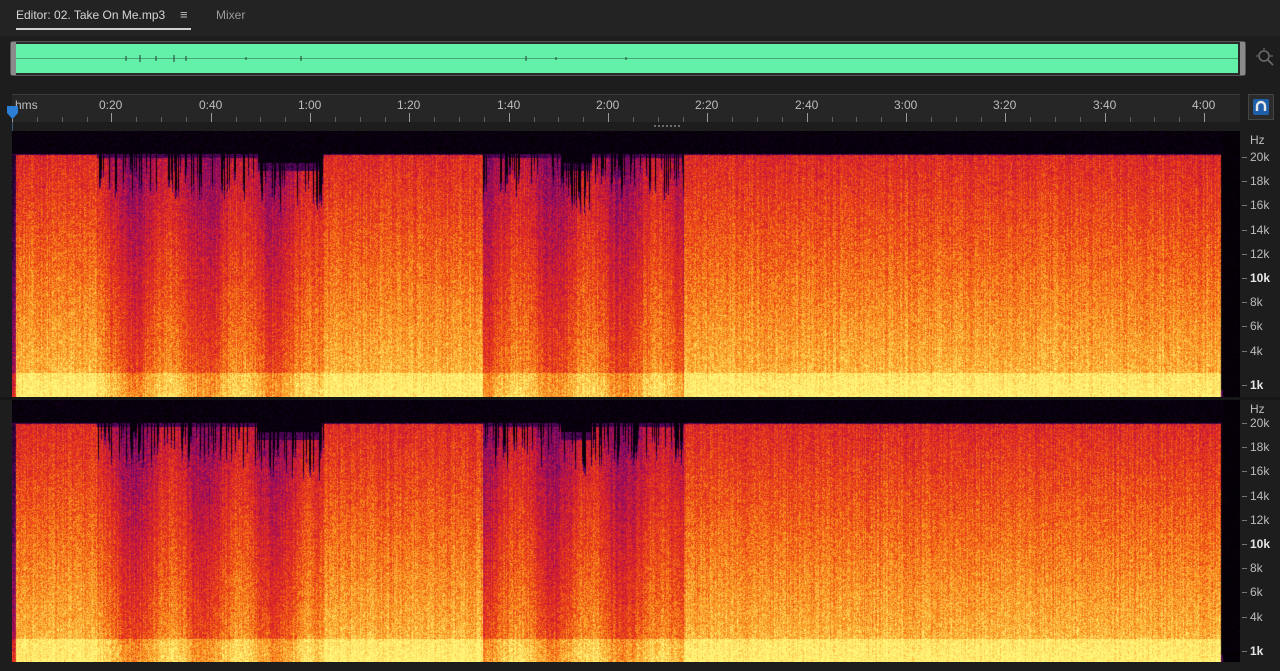  I want to click on tab-mixer: Mixer, so click(230, 15).